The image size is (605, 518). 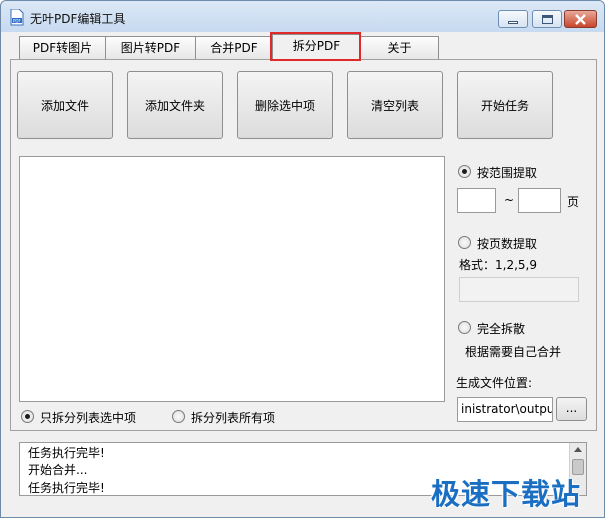 What do you see at coordinates (505, 409) in the screenshot?
I see `output-path-input: inistrator\output` at bounding box center [505, 409].